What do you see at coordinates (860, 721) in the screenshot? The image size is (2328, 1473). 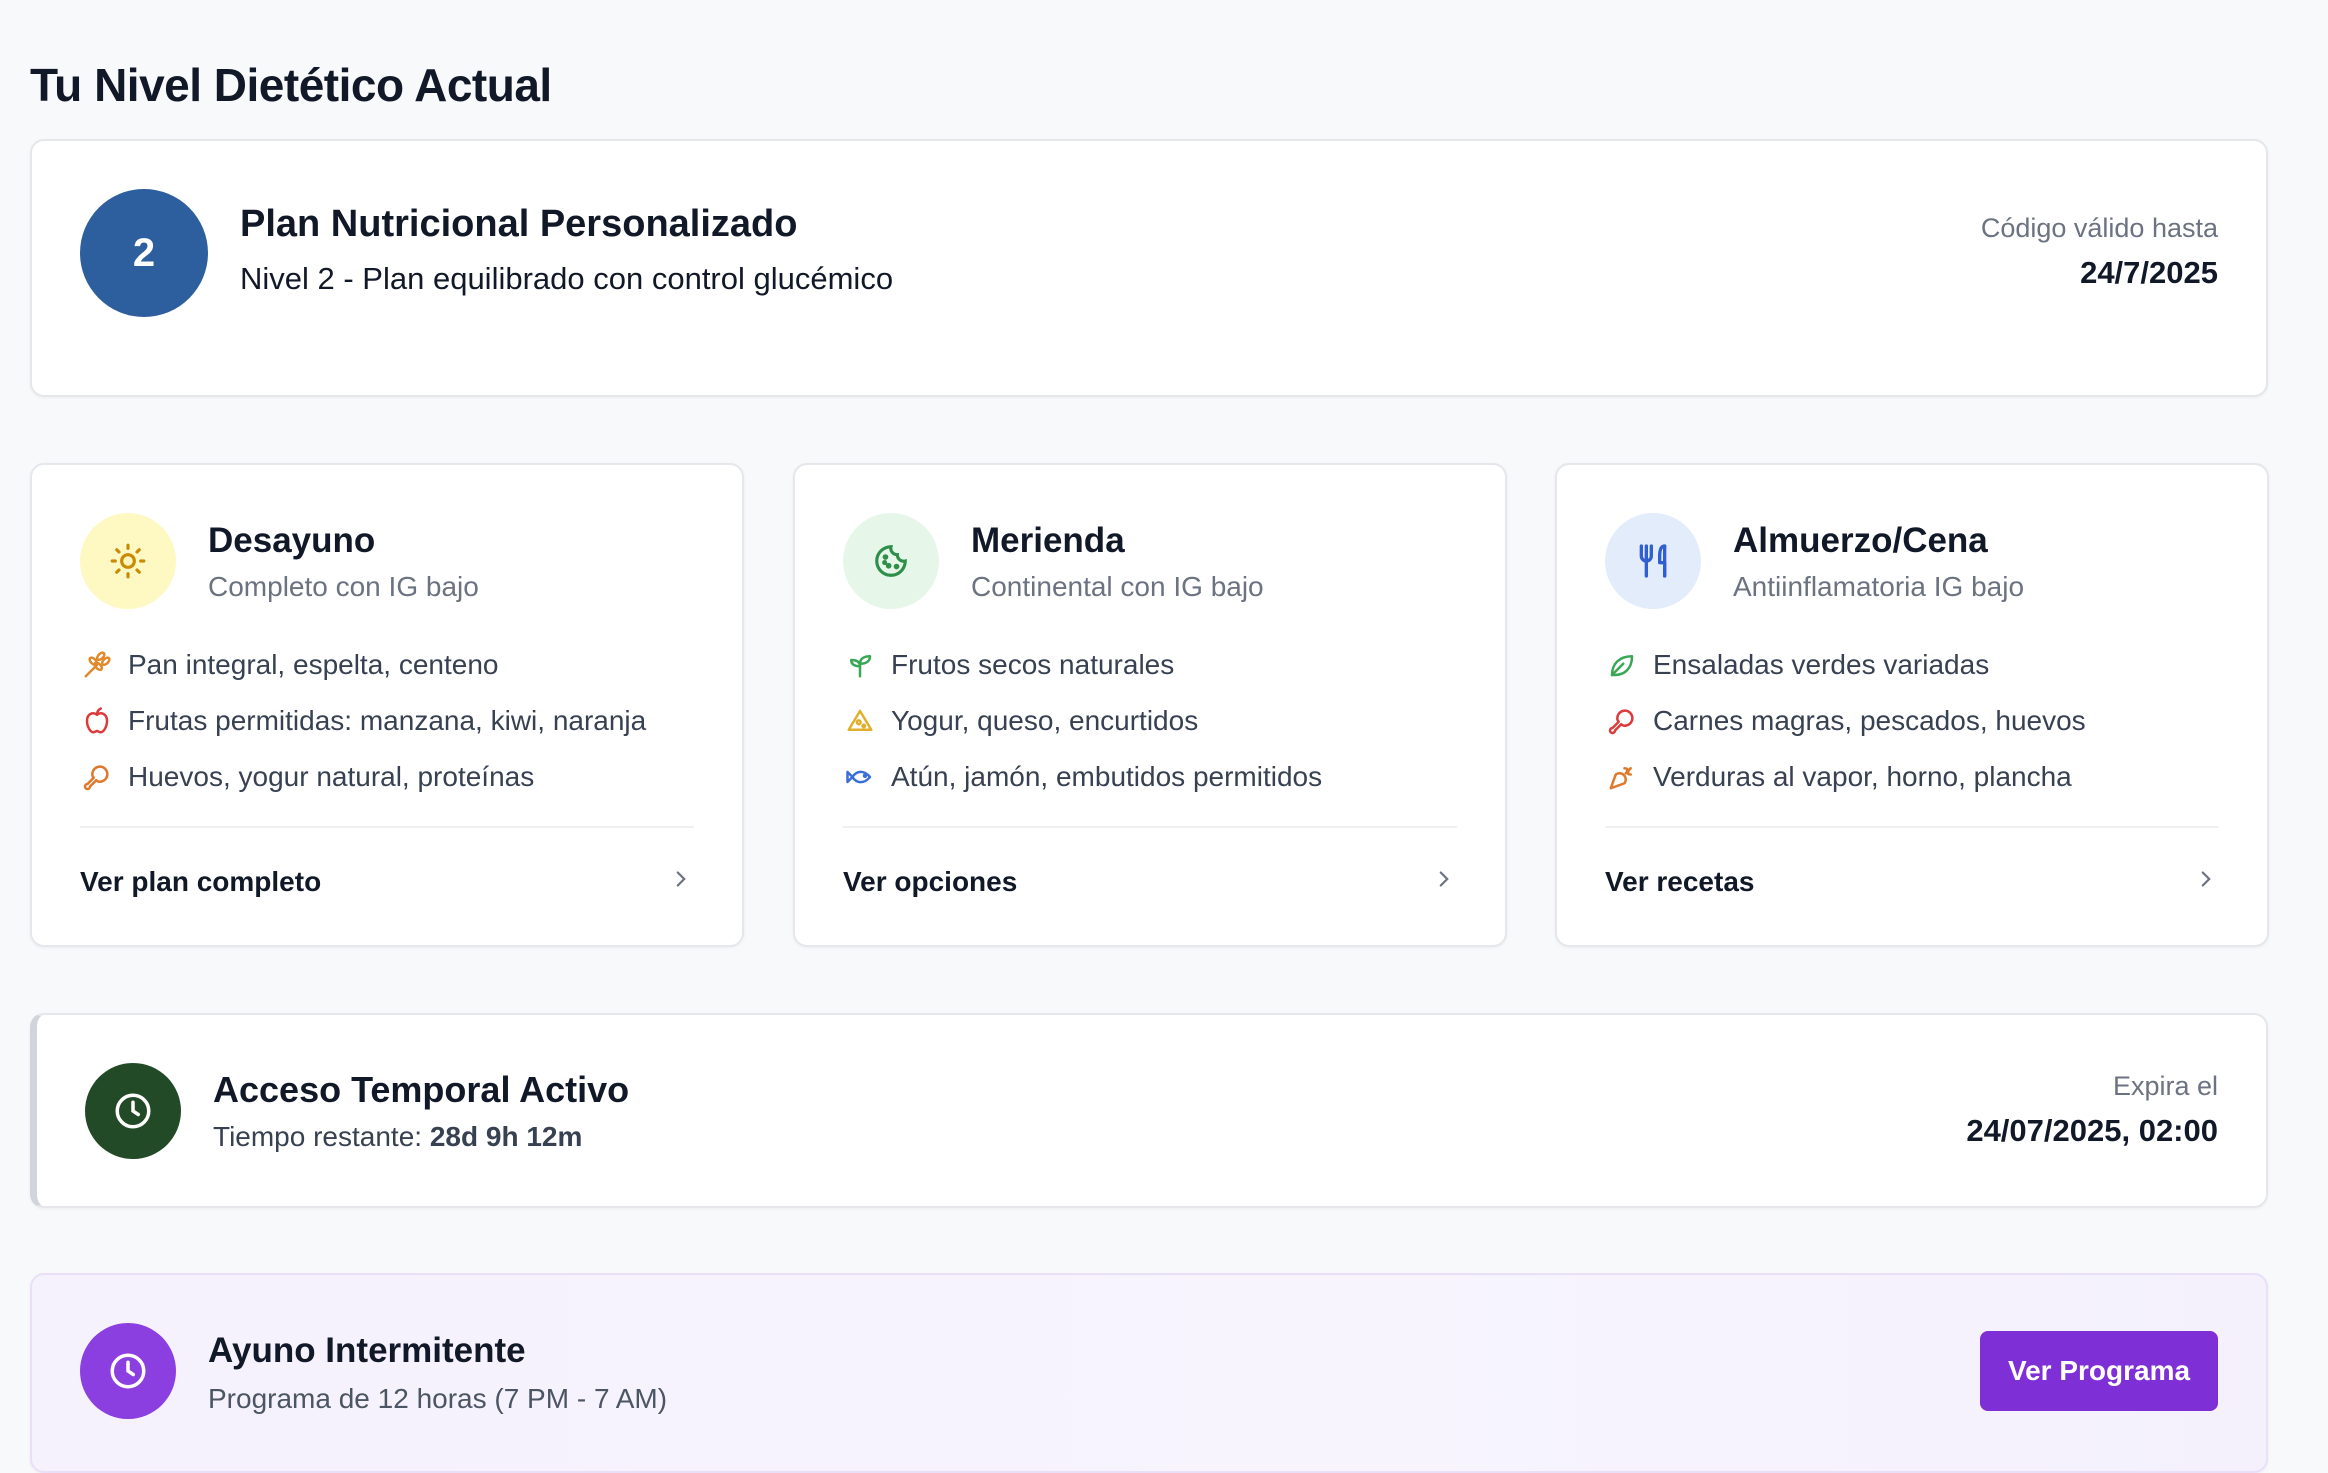 I see `cheese-icon` at bounding box center [860, 721].